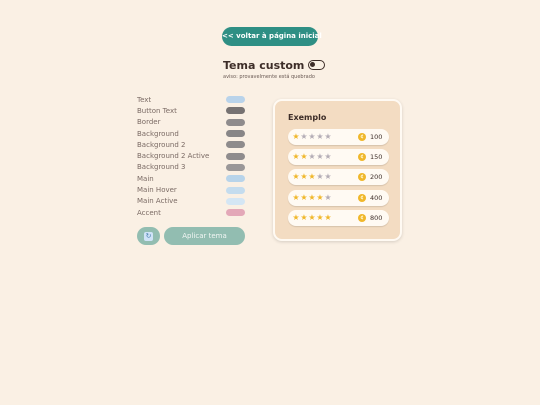  What do you see at coordinates (157, 110) in the screenshot?
I see `color-label: Button Text` at bounding box center [157, 110].